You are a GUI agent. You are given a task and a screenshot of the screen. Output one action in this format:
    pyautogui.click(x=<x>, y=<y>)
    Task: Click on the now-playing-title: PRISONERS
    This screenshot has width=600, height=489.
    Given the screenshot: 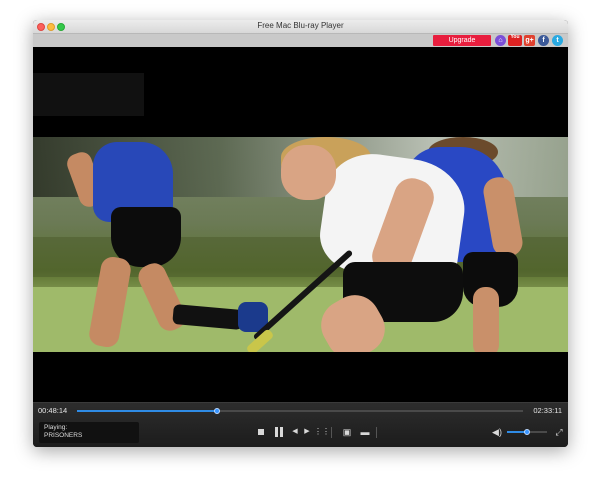 What is the action you would take?
    pyautogui.click(x=63, y=435)
    